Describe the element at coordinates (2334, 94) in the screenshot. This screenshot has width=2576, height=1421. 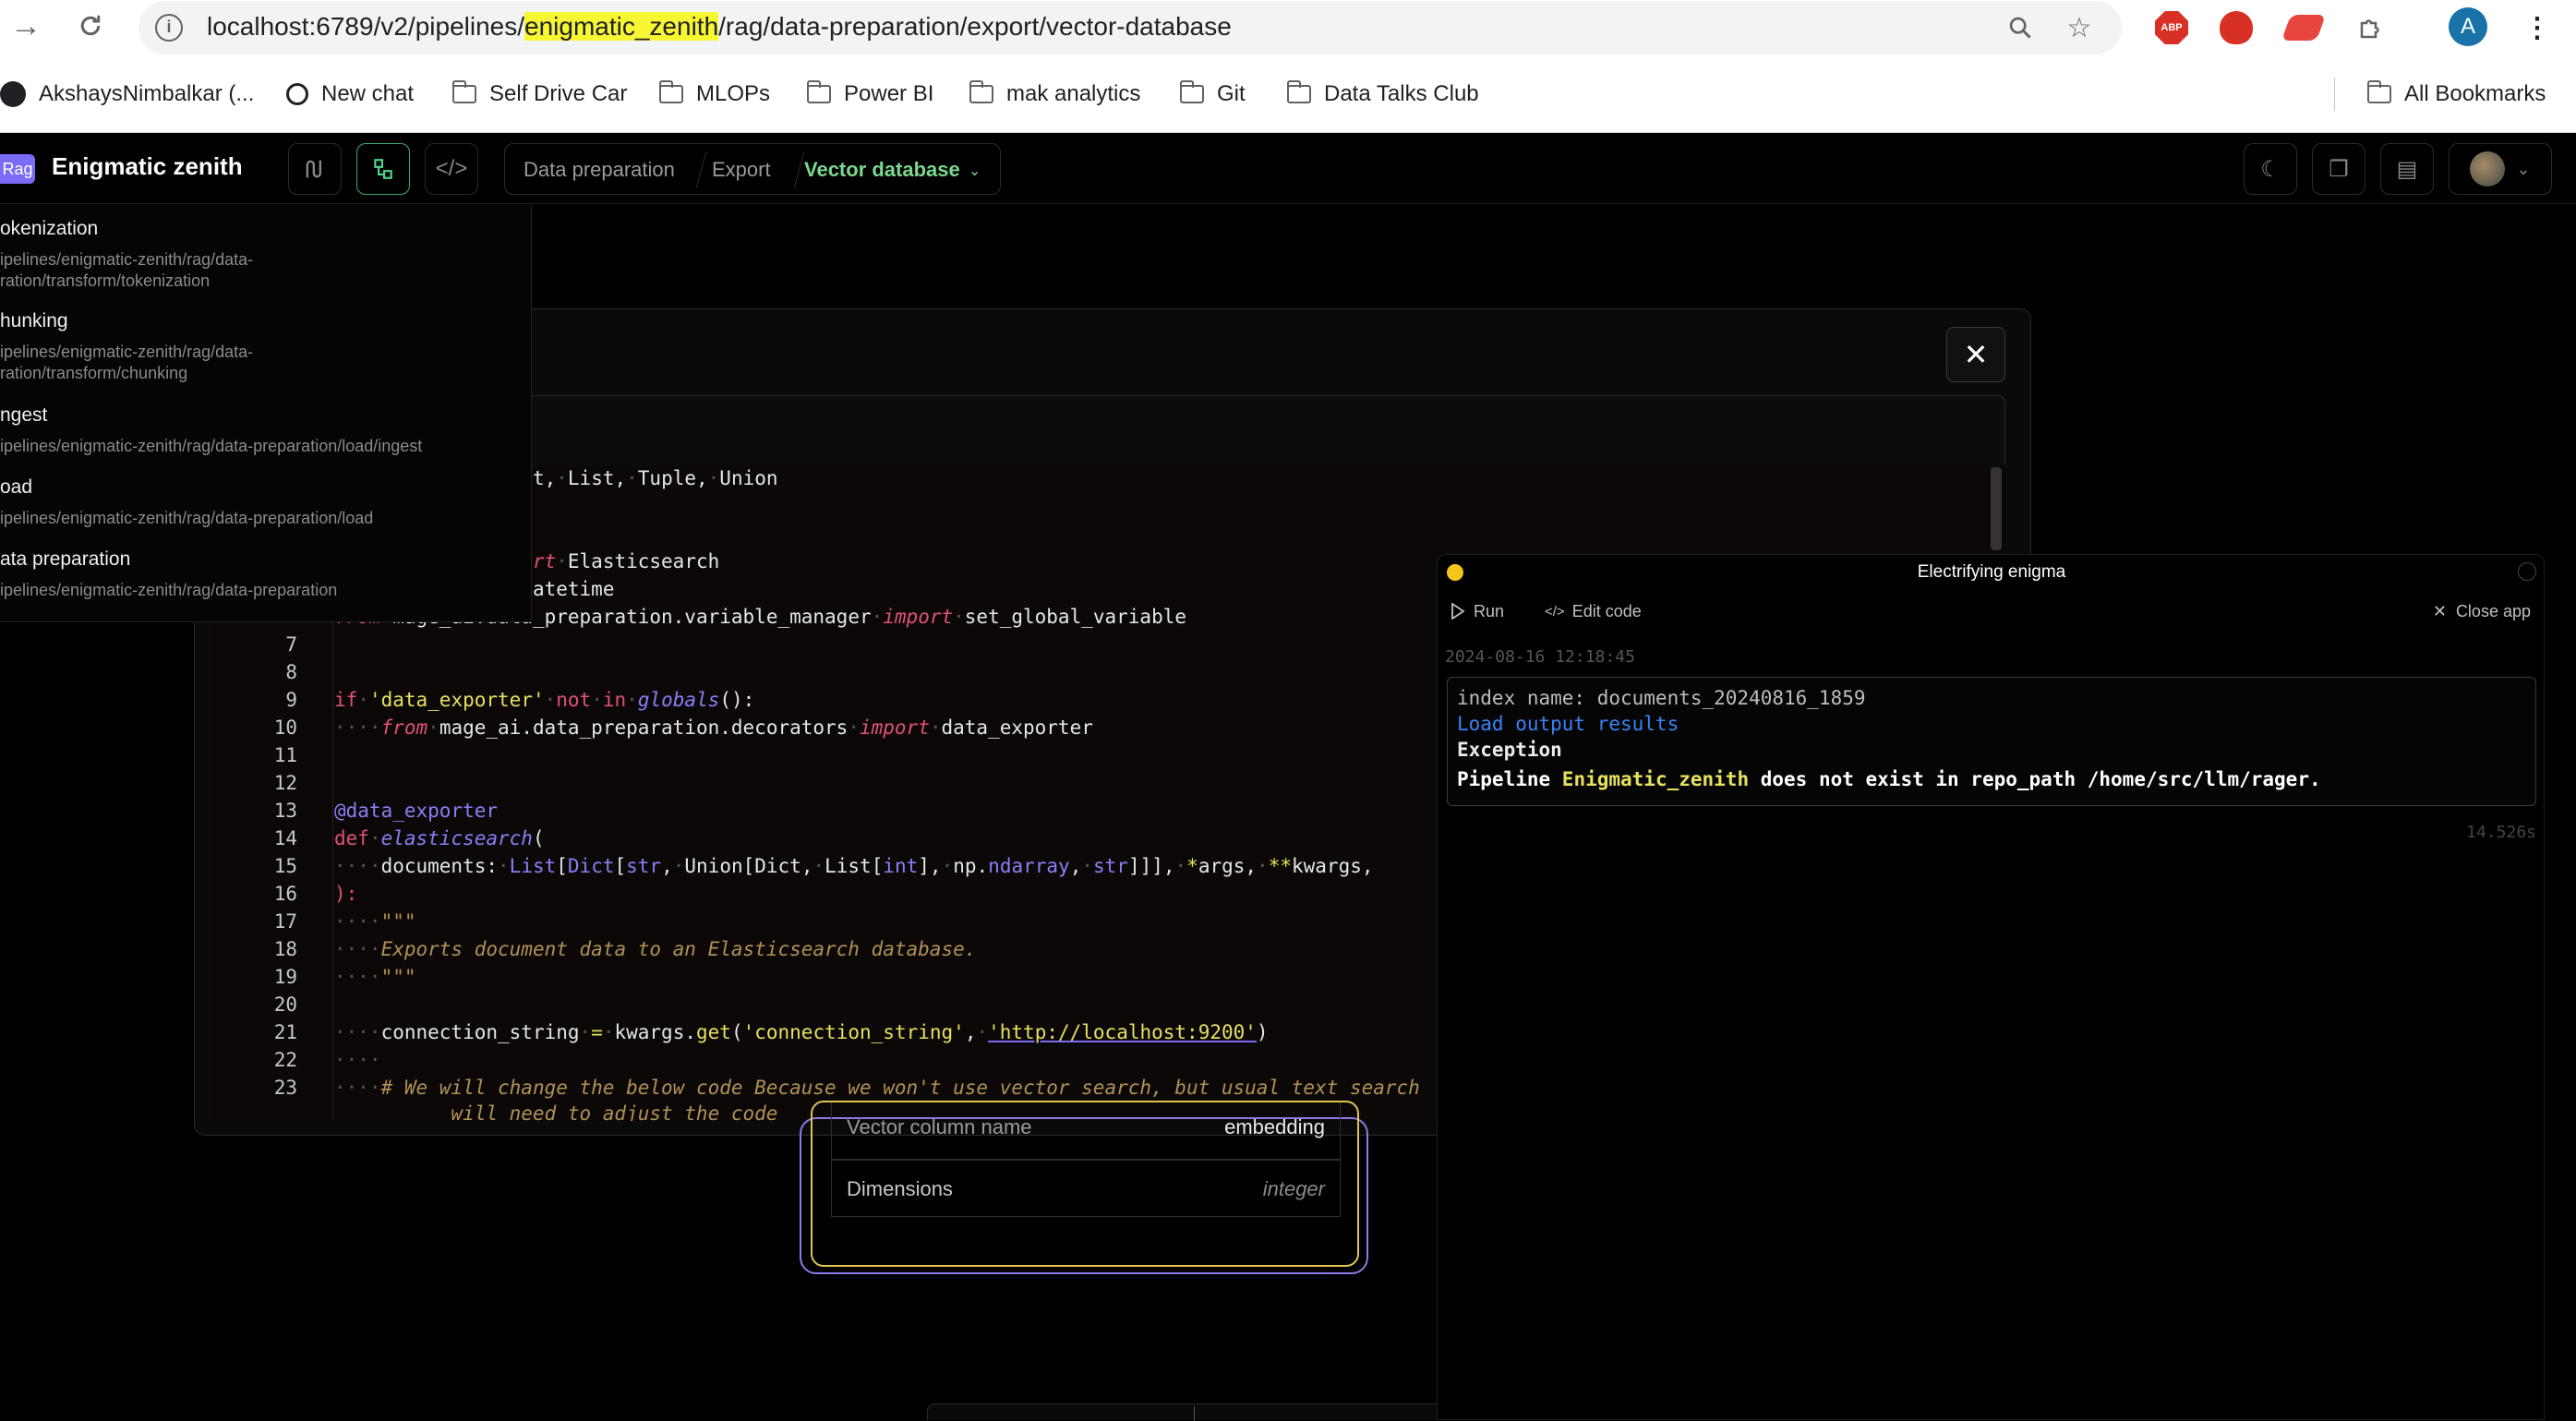
I see `bookmark-divider` at that location.